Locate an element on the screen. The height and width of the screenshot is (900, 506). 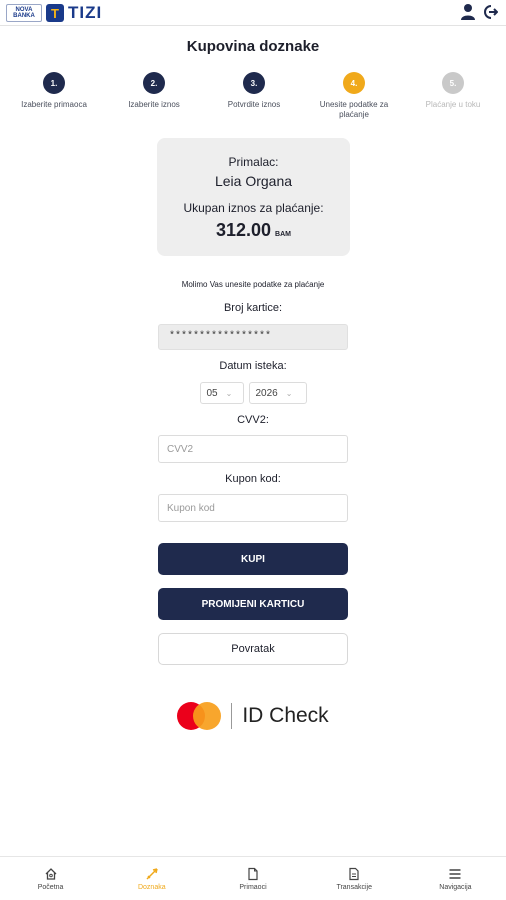
total-amount-row: 312.00 BAM is located at coordinates (253, 230).